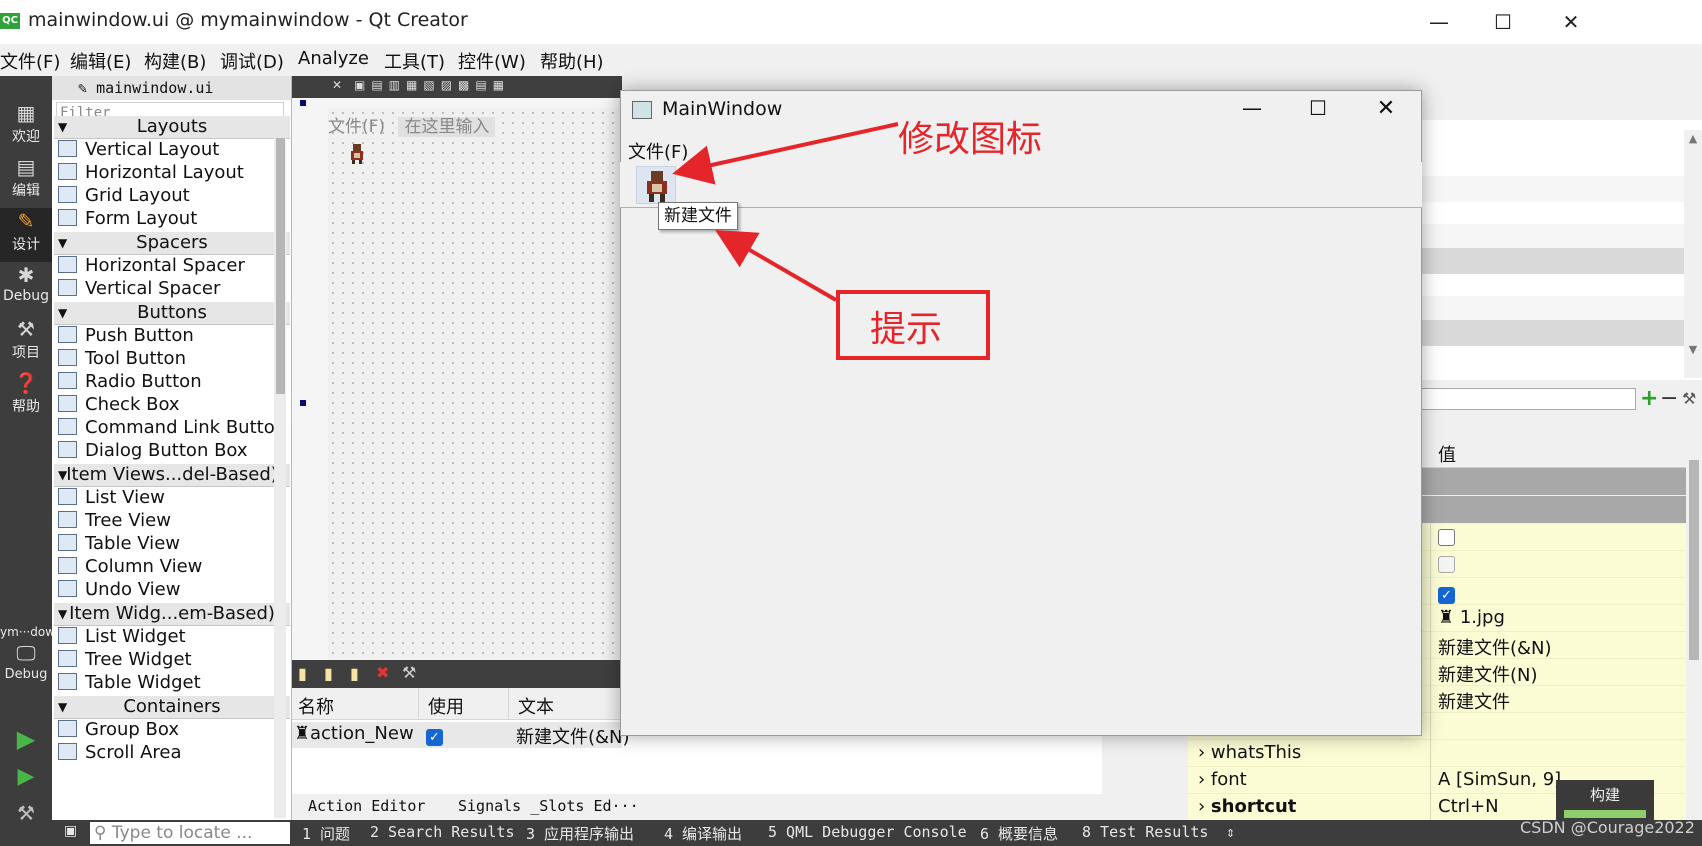 The height and width of the screenshot is (846, 1702). I want to click on pane-qml-debugger: 5 QML Debugger Console, so click(867, 832).